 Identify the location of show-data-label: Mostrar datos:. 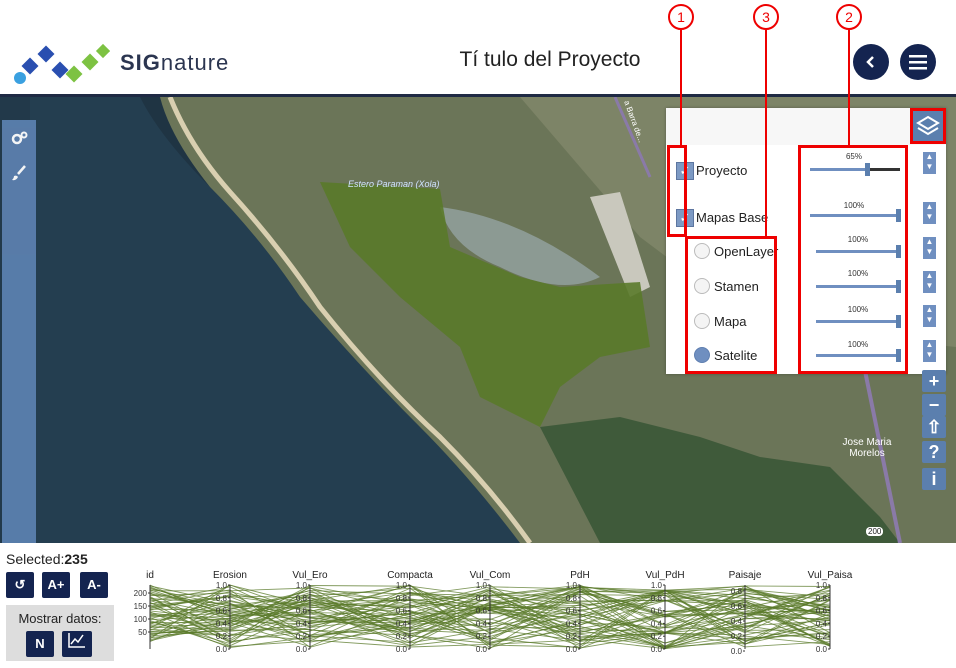
(60, 618).